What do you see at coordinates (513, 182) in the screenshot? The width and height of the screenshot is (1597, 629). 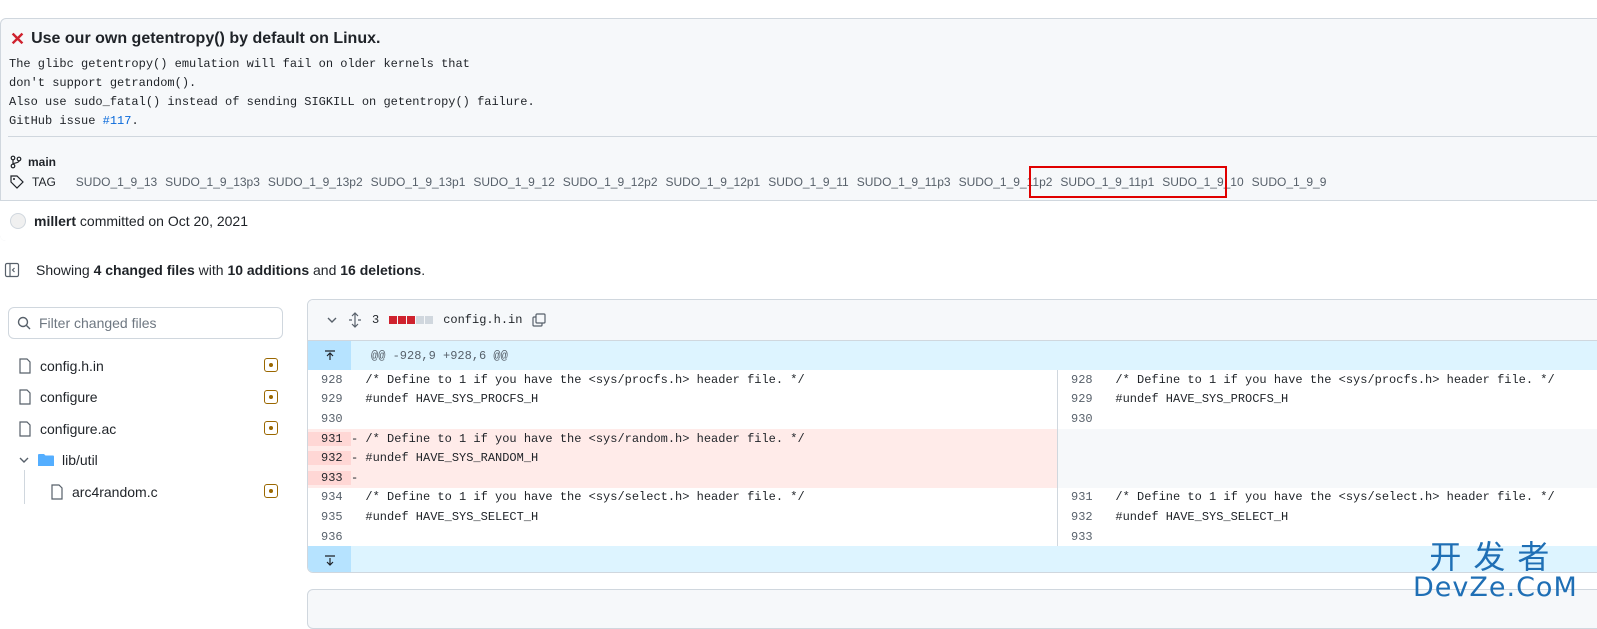 I see `tag-item: SUDO_1_9_12` at bounding box center [513, 182].